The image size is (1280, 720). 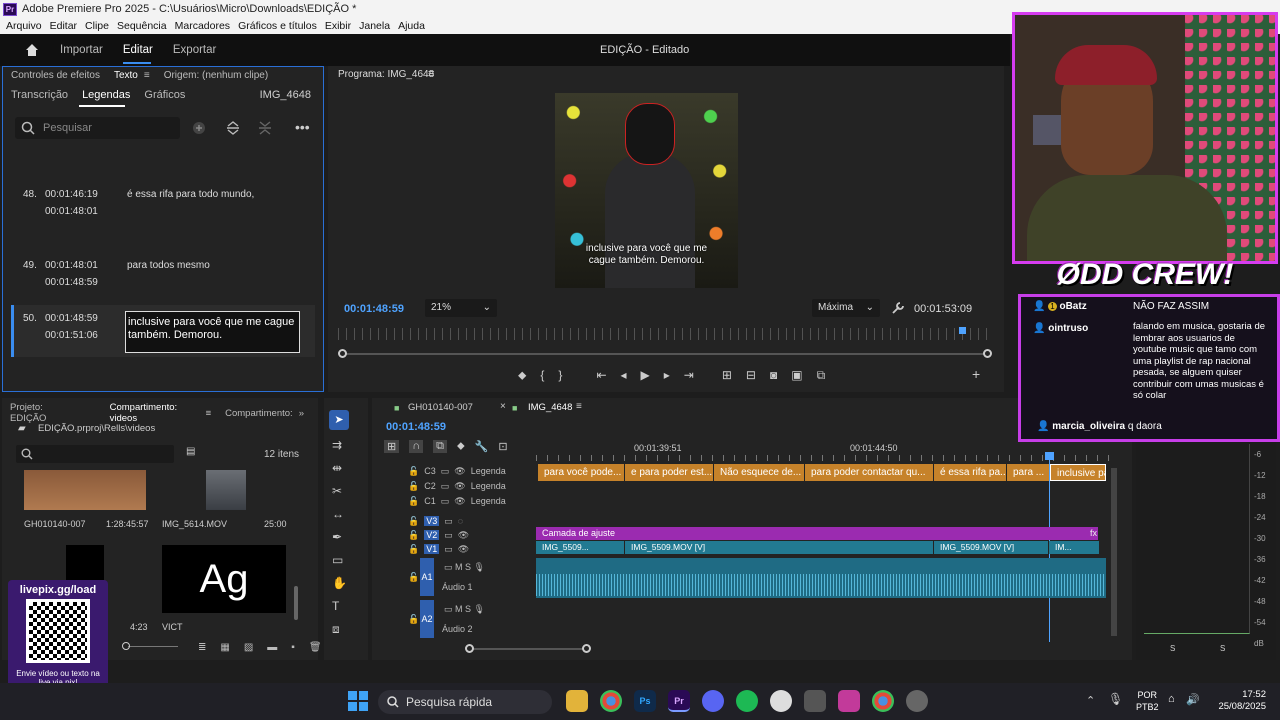 I want to click on program-timecode: 00:01:48:59, so click(x=374, y=309).